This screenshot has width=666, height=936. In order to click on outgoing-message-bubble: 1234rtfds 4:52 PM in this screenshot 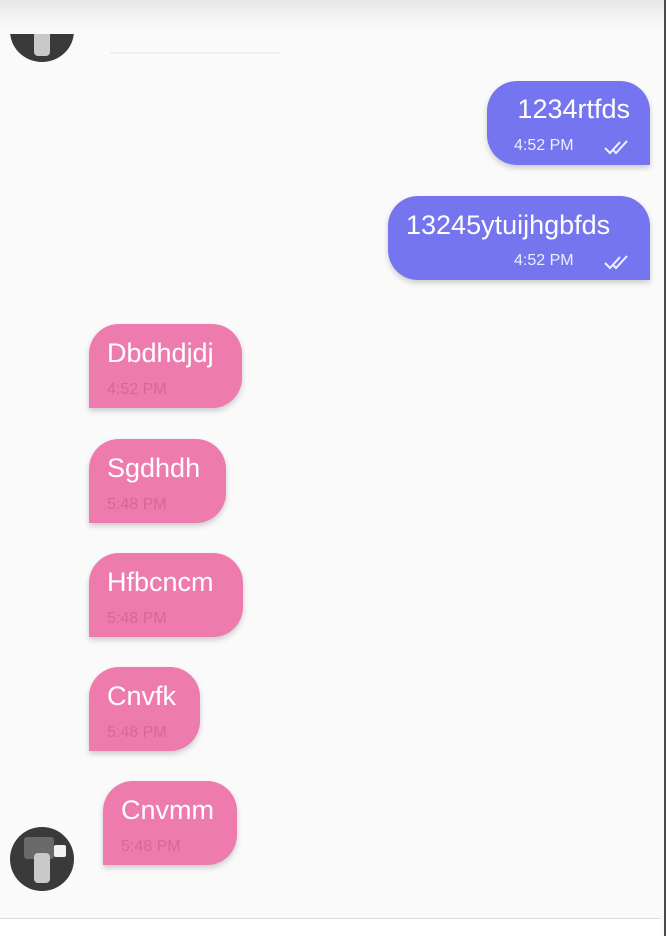, I will do `click(568, 123)`.